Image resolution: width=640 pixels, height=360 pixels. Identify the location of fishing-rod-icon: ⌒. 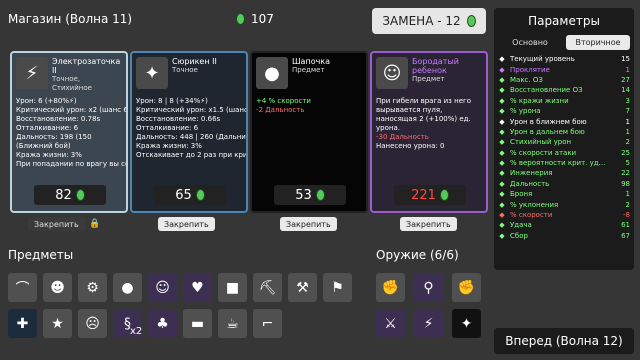
(22, 287).